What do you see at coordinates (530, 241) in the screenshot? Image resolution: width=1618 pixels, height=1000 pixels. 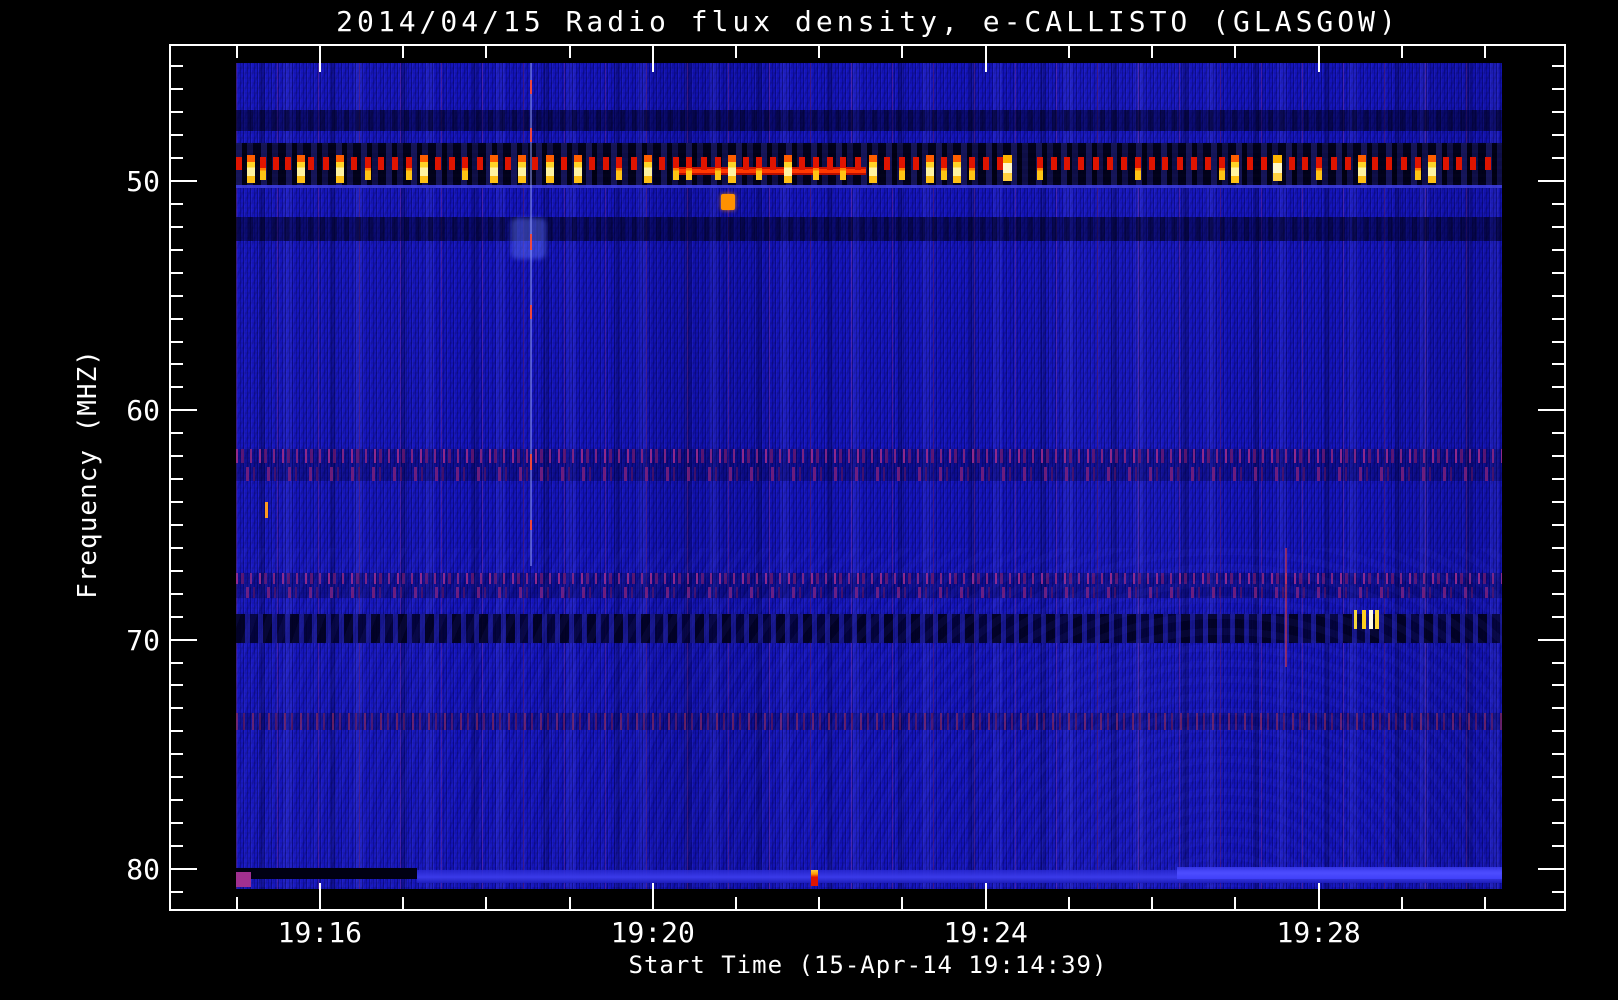 I see `vline-red-dash` at bounding box center [530, 241].